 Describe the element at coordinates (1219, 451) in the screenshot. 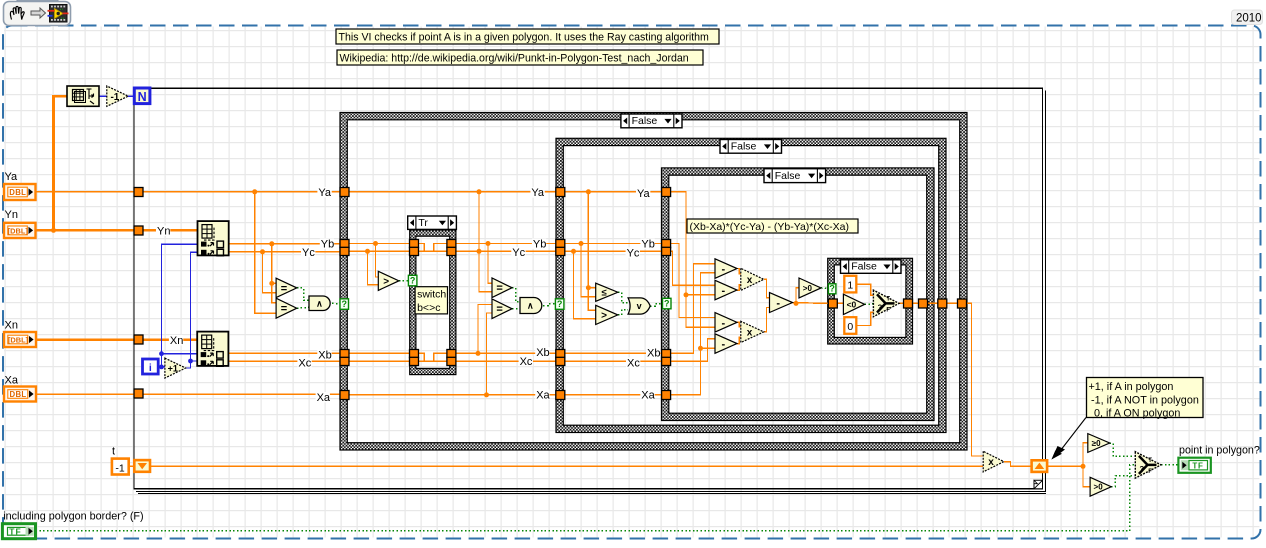

I see `svg-text: point in polygon?` at that location.